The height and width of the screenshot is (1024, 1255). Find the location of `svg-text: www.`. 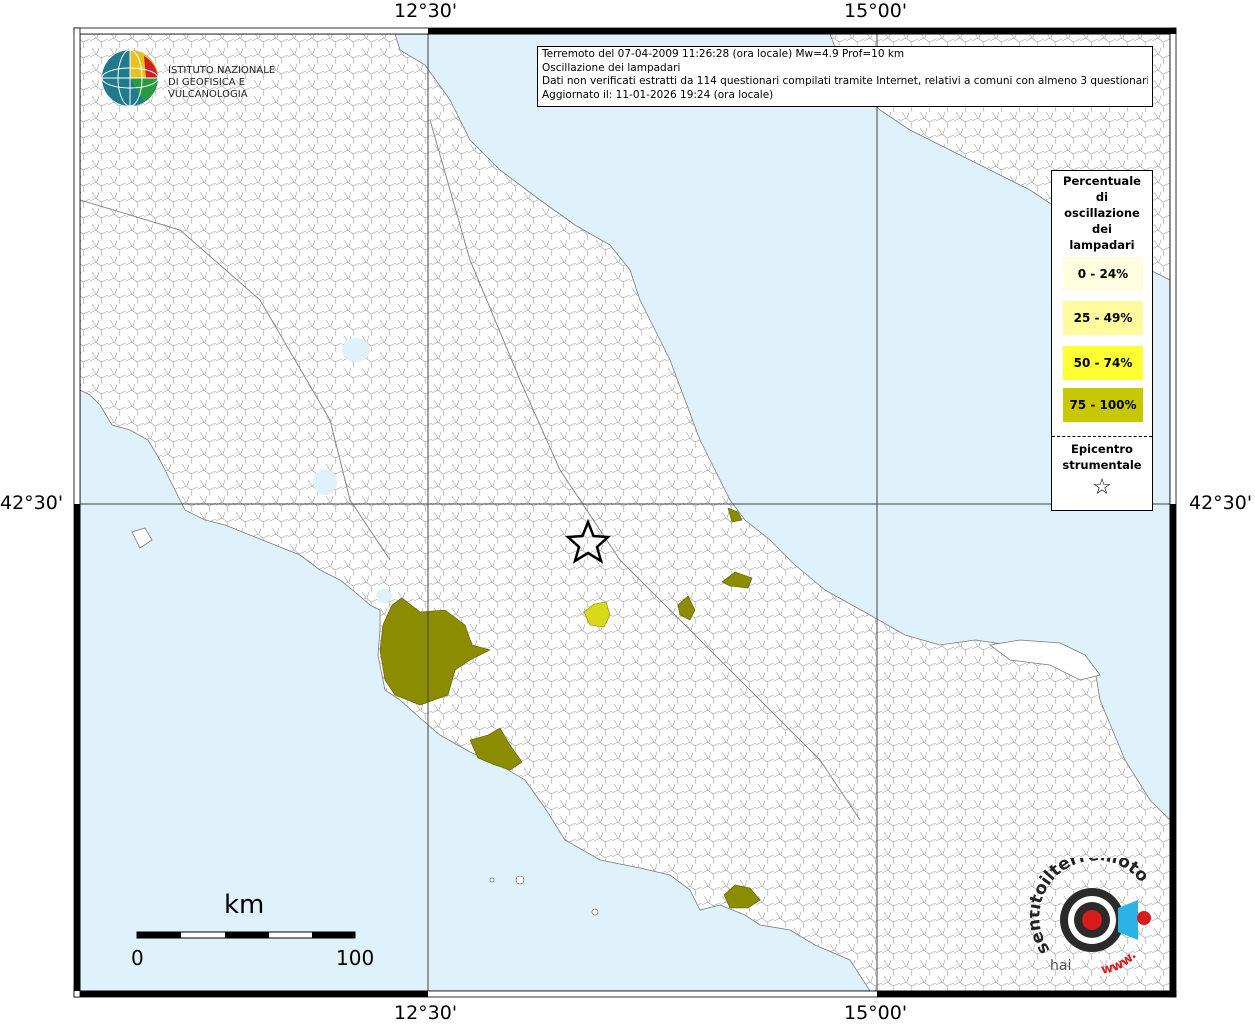

svg-text: www. is located at coordinates (1120, 963).